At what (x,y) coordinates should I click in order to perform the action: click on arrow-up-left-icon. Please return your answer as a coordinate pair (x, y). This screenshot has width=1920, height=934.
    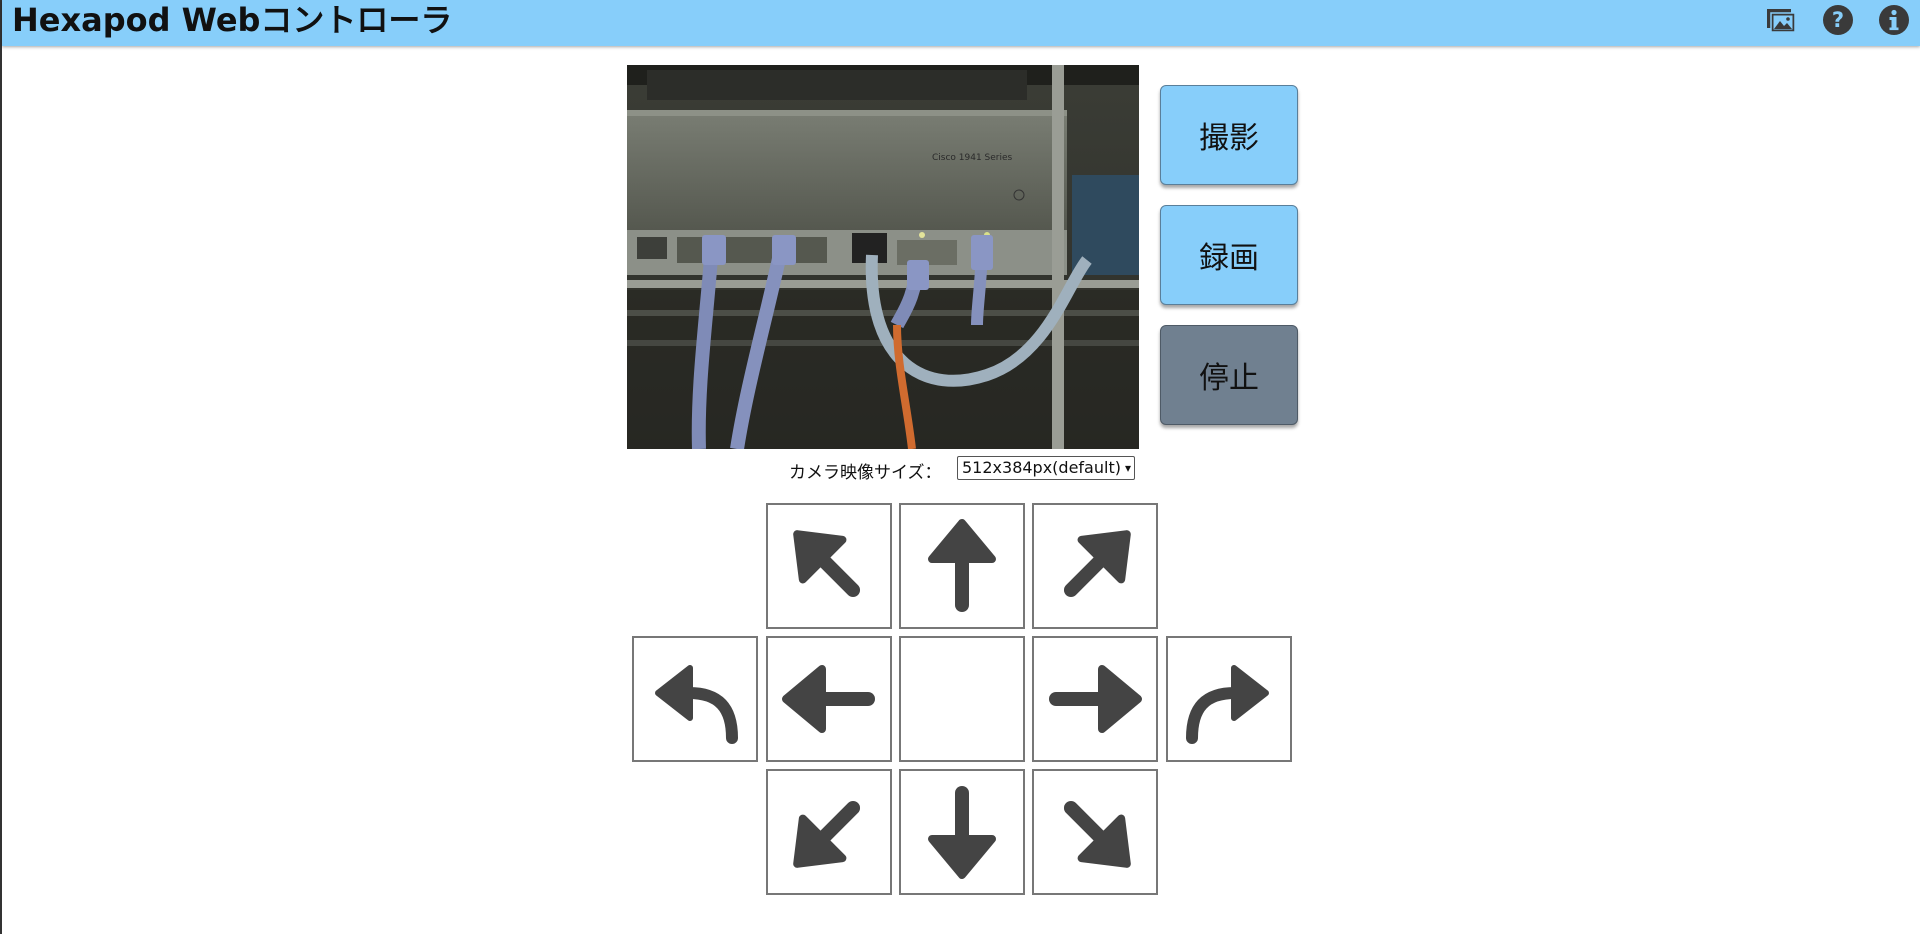
    Looking at the image, I should click on (827, 564).